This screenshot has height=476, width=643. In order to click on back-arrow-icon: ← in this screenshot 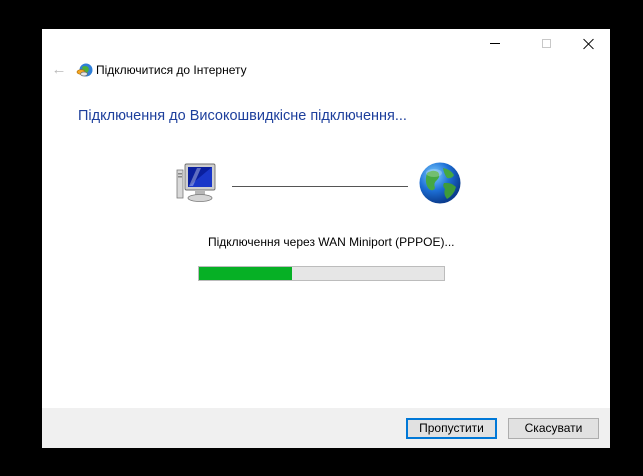, I will do `click(59, 69)`.